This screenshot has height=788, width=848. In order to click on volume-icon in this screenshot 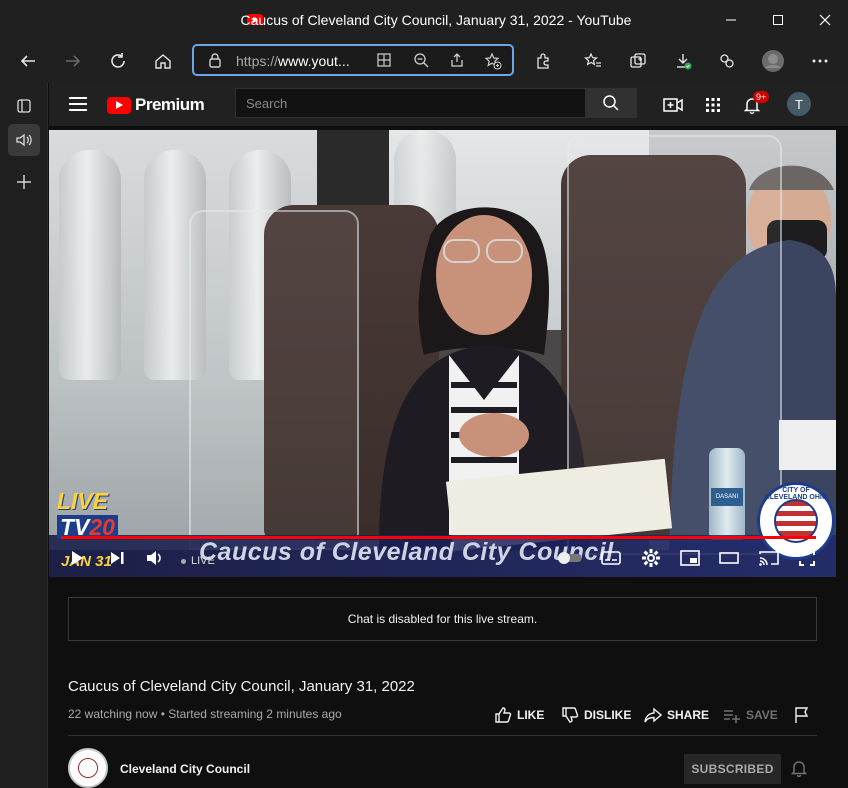, I will do `click(155, 558)`.